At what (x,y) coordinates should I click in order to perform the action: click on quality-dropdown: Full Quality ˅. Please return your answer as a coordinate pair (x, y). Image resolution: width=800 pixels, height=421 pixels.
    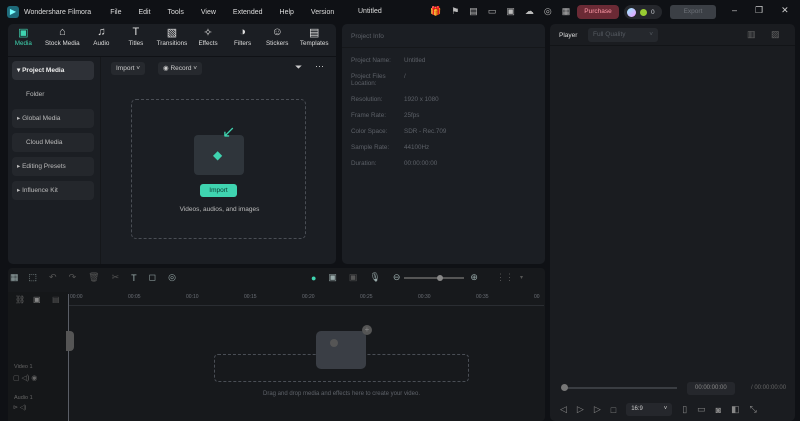
    Looking at the image, I should click on (623, 35).